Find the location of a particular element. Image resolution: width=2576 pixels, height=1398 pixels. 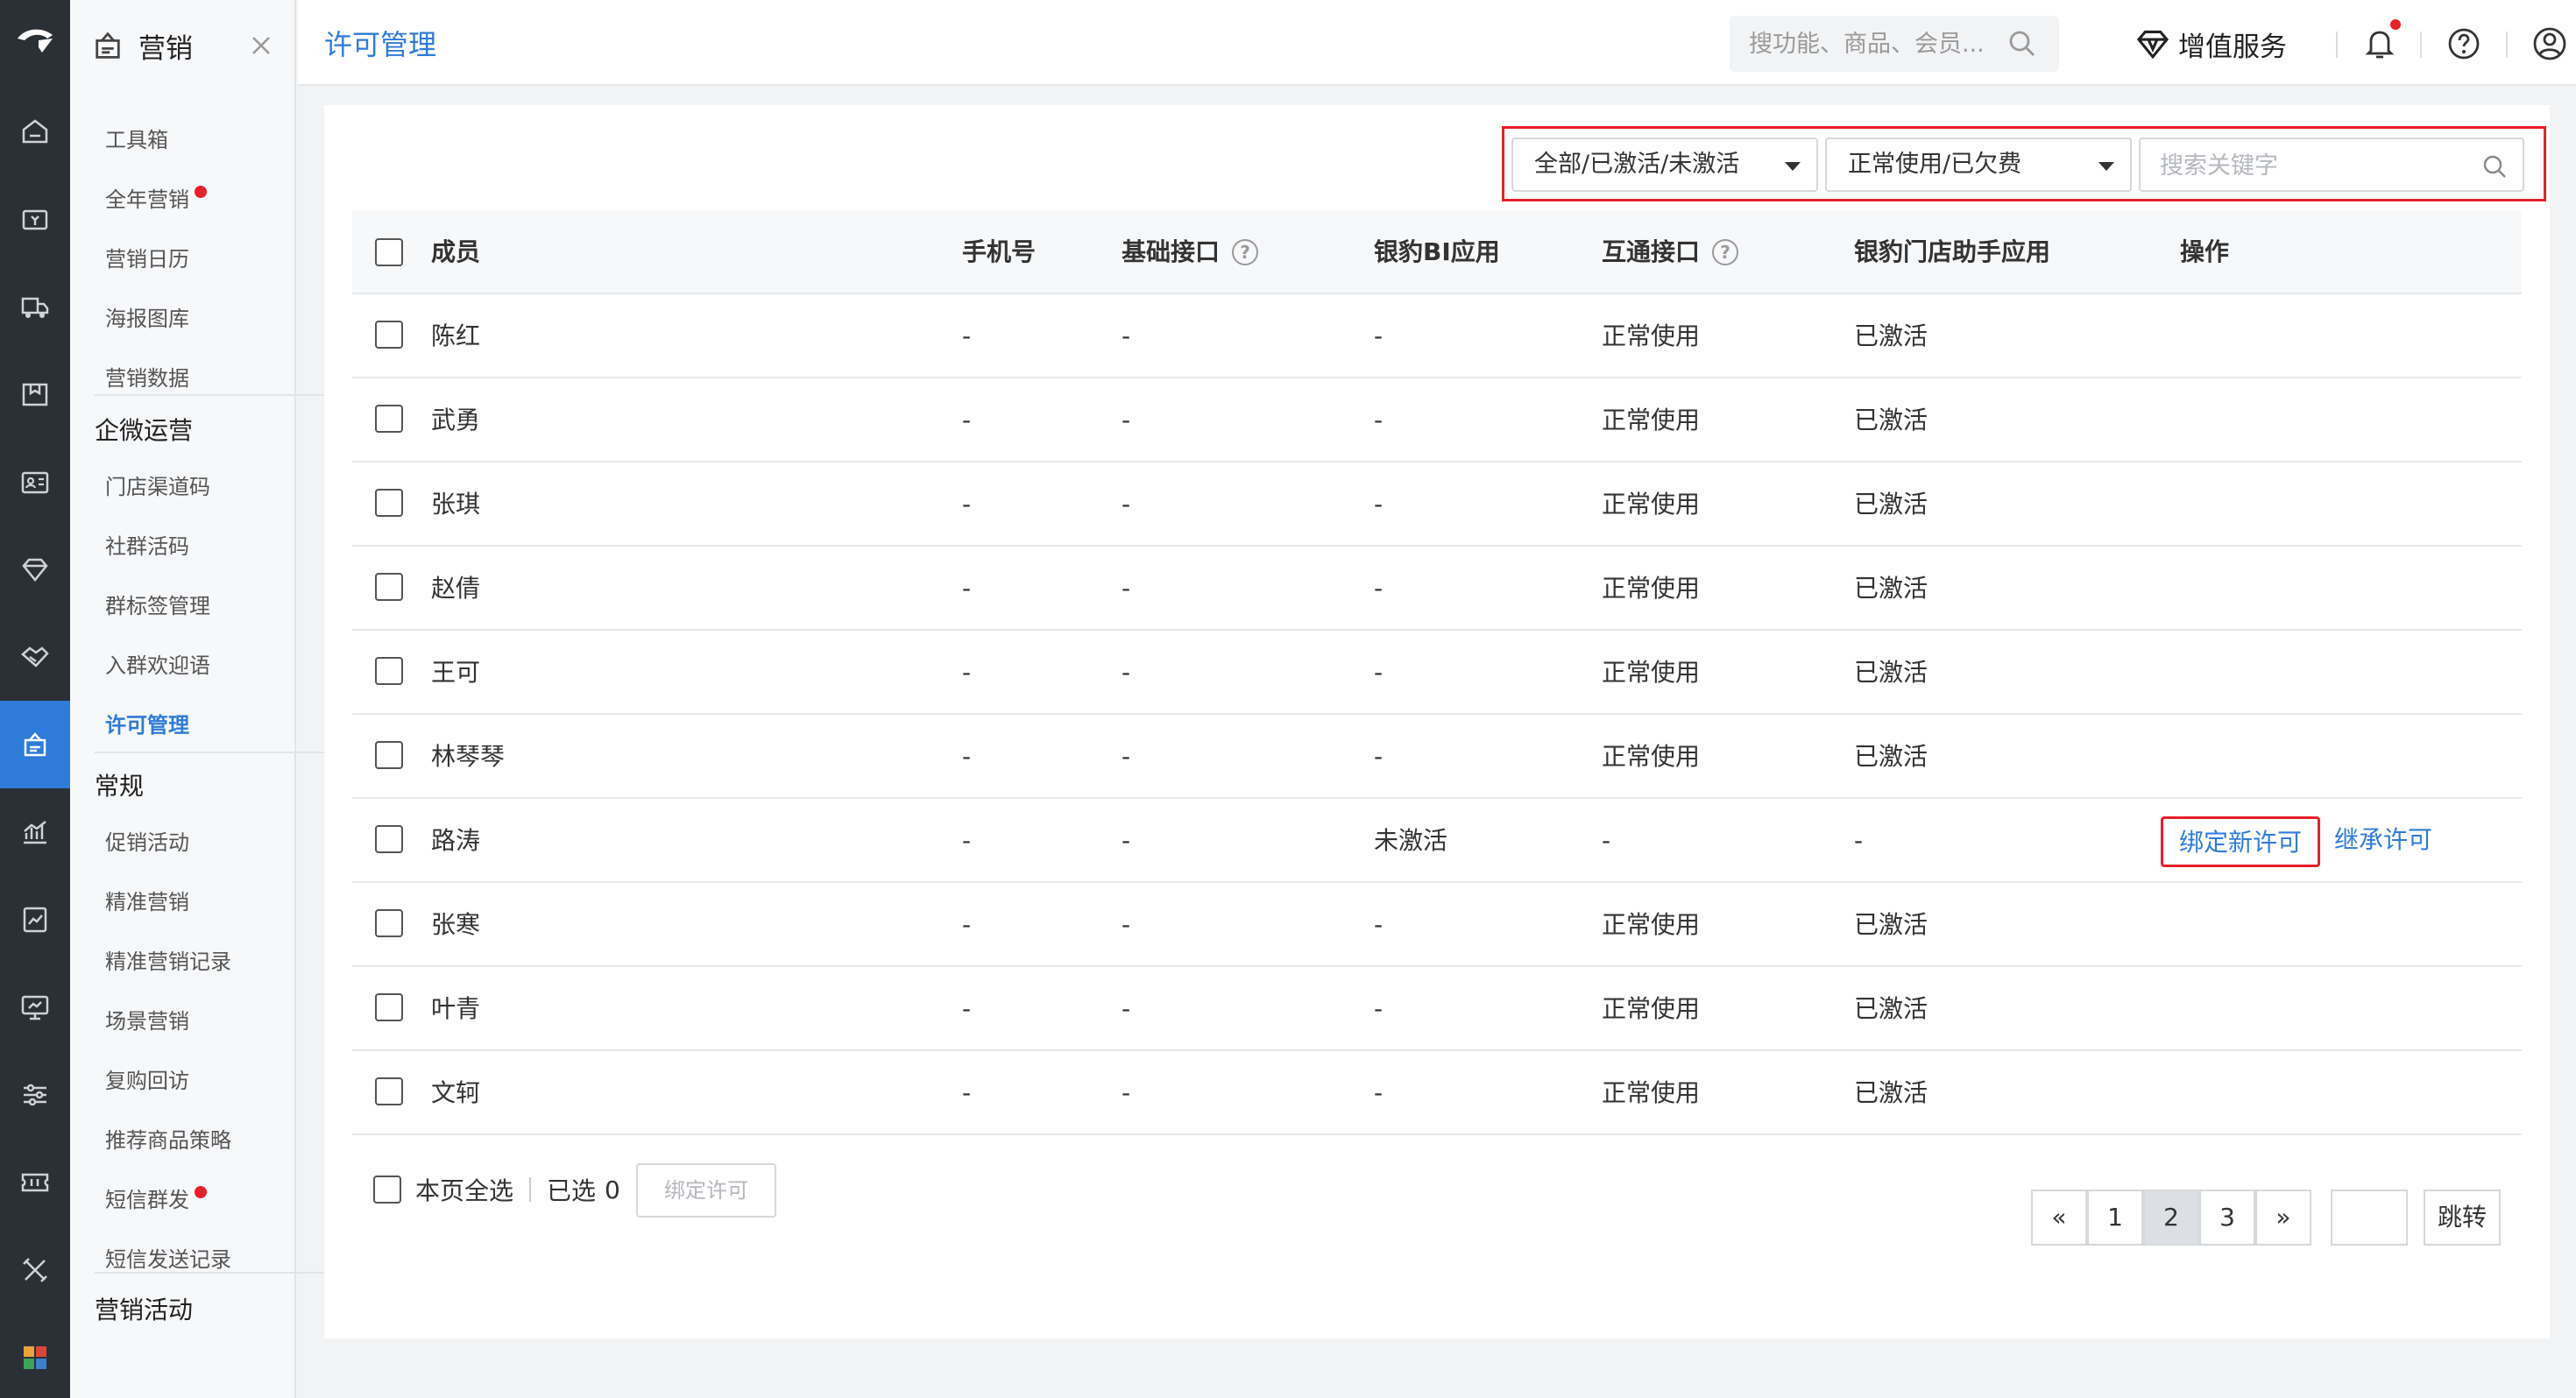

monitor-icon is located at coordinates (35, 1007).